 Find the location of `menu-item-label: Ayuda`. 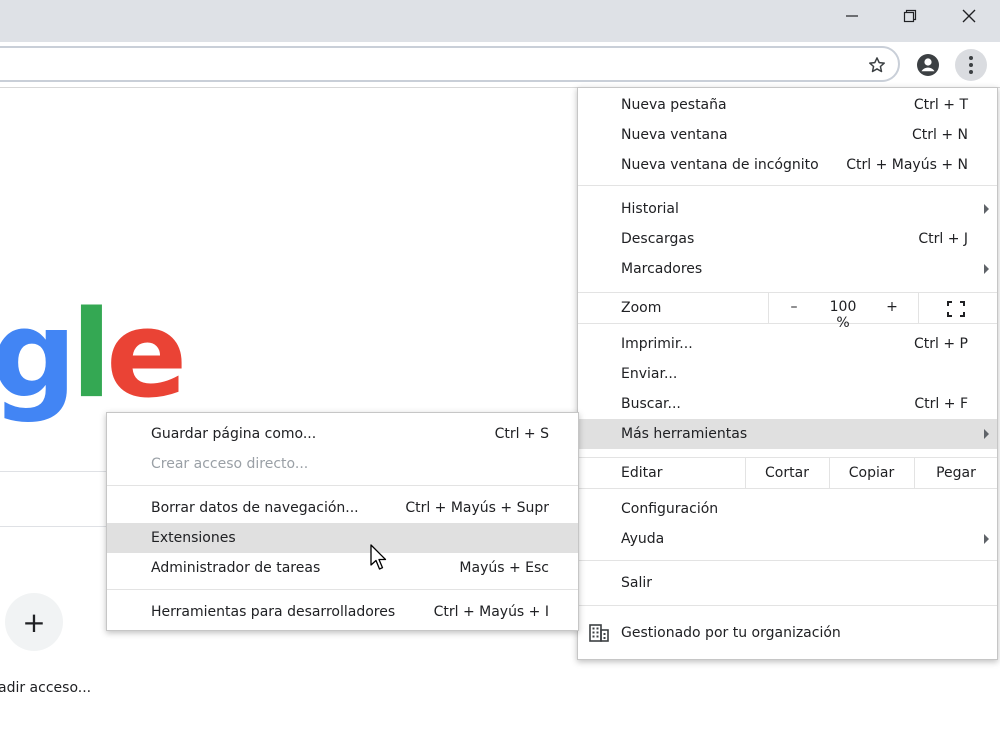

menu-item-label: Ayuda is located at coordinates (643, 539).